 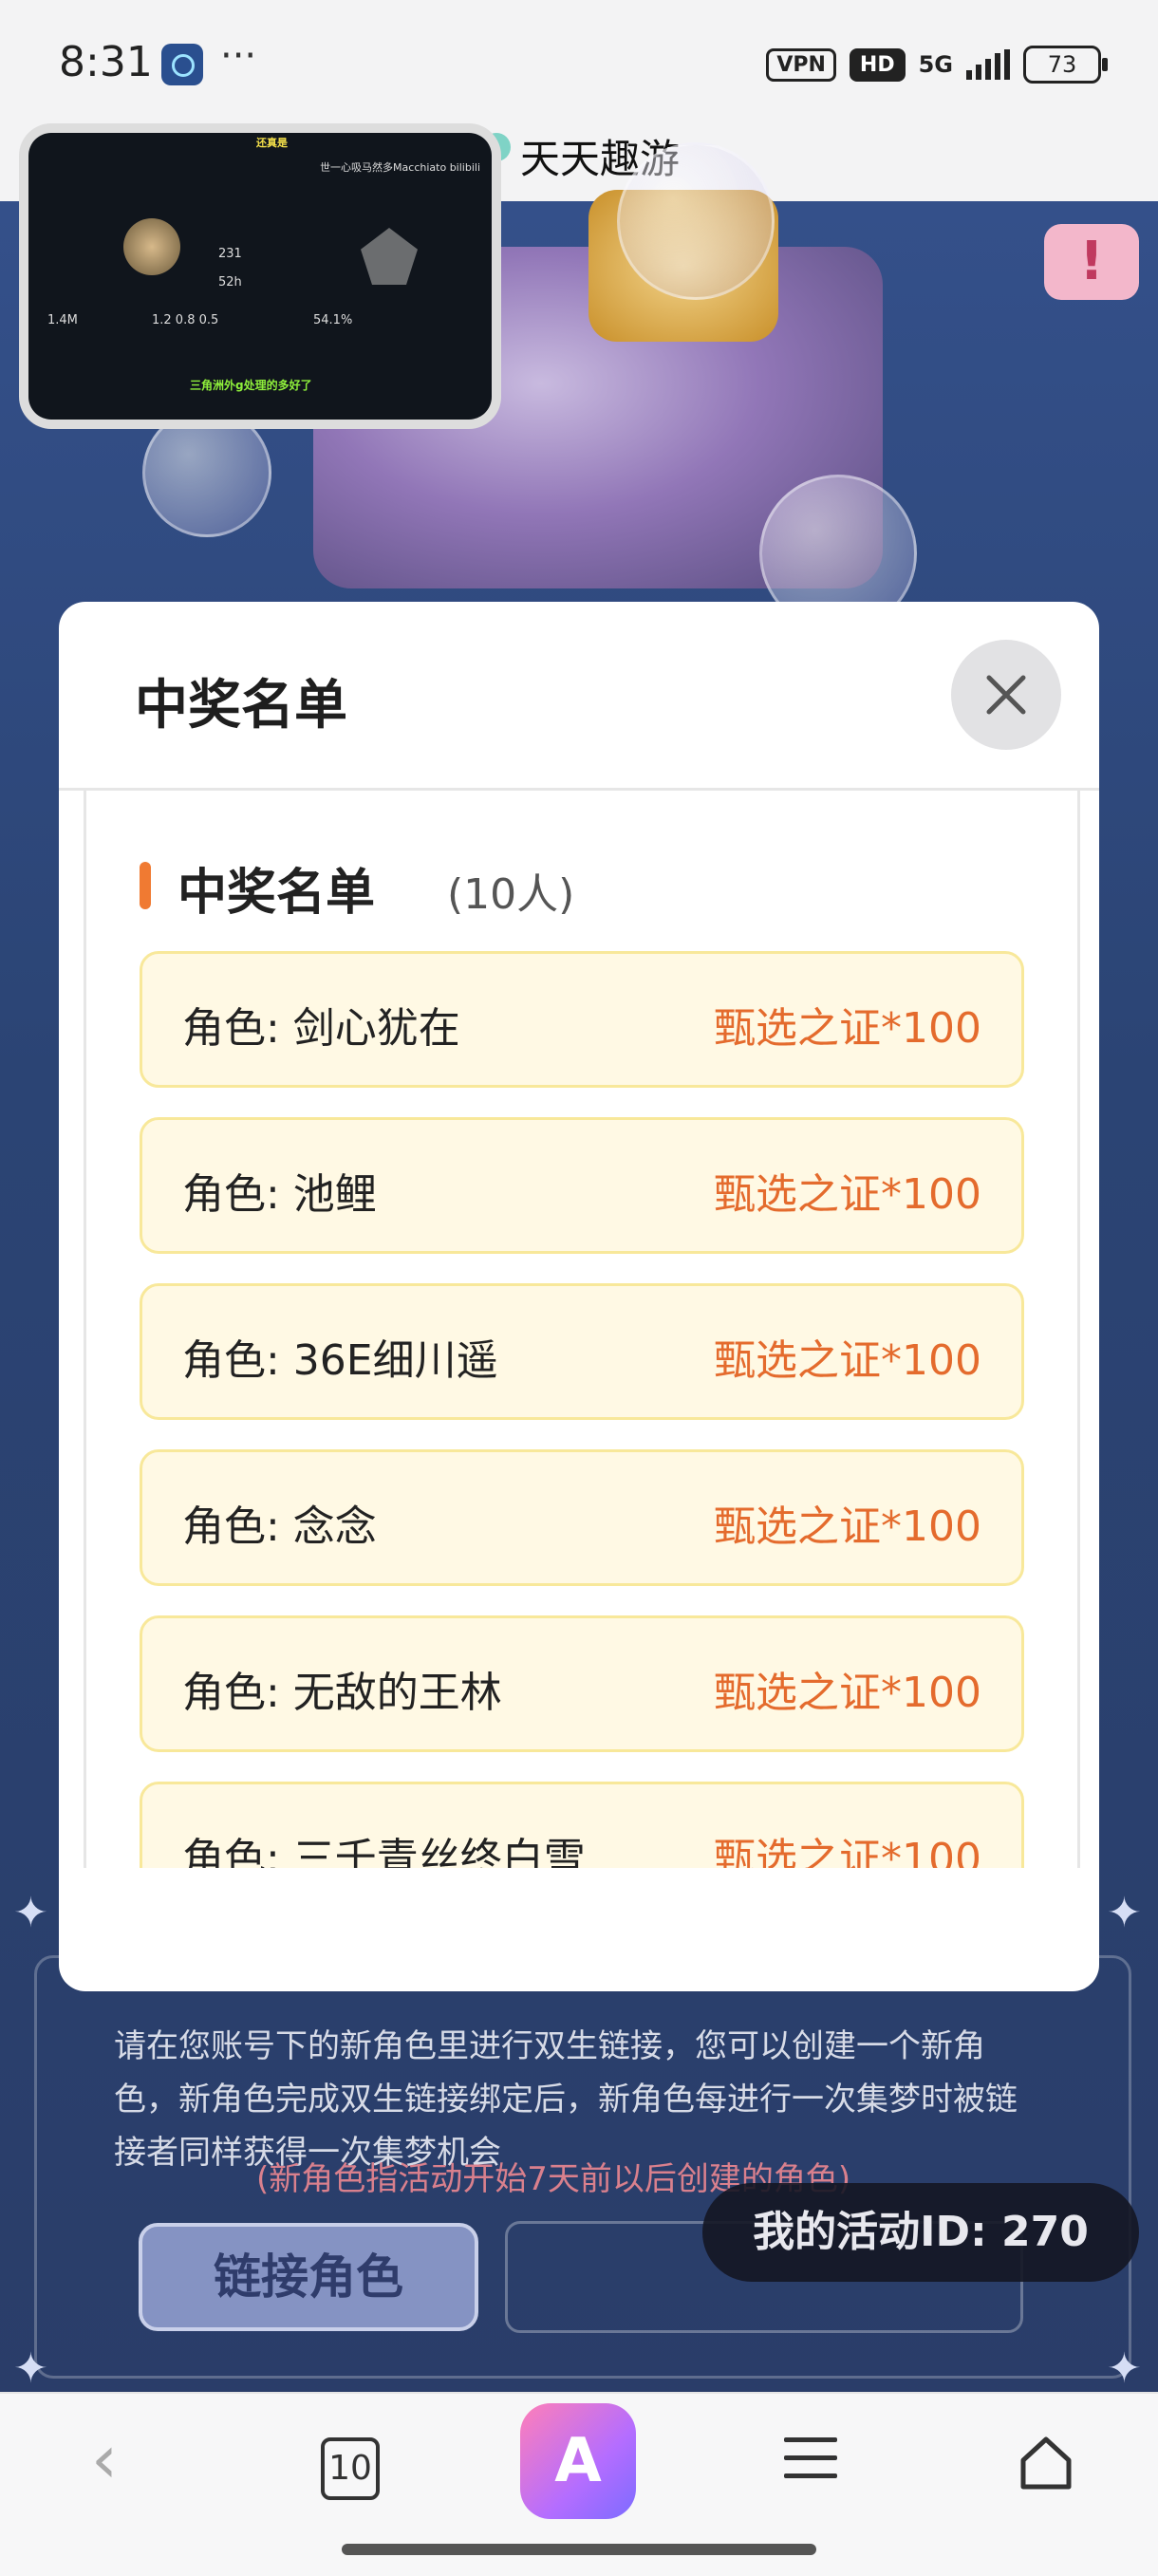 I want to click on browser-logo-button: A, so click(x=578, y=2461).